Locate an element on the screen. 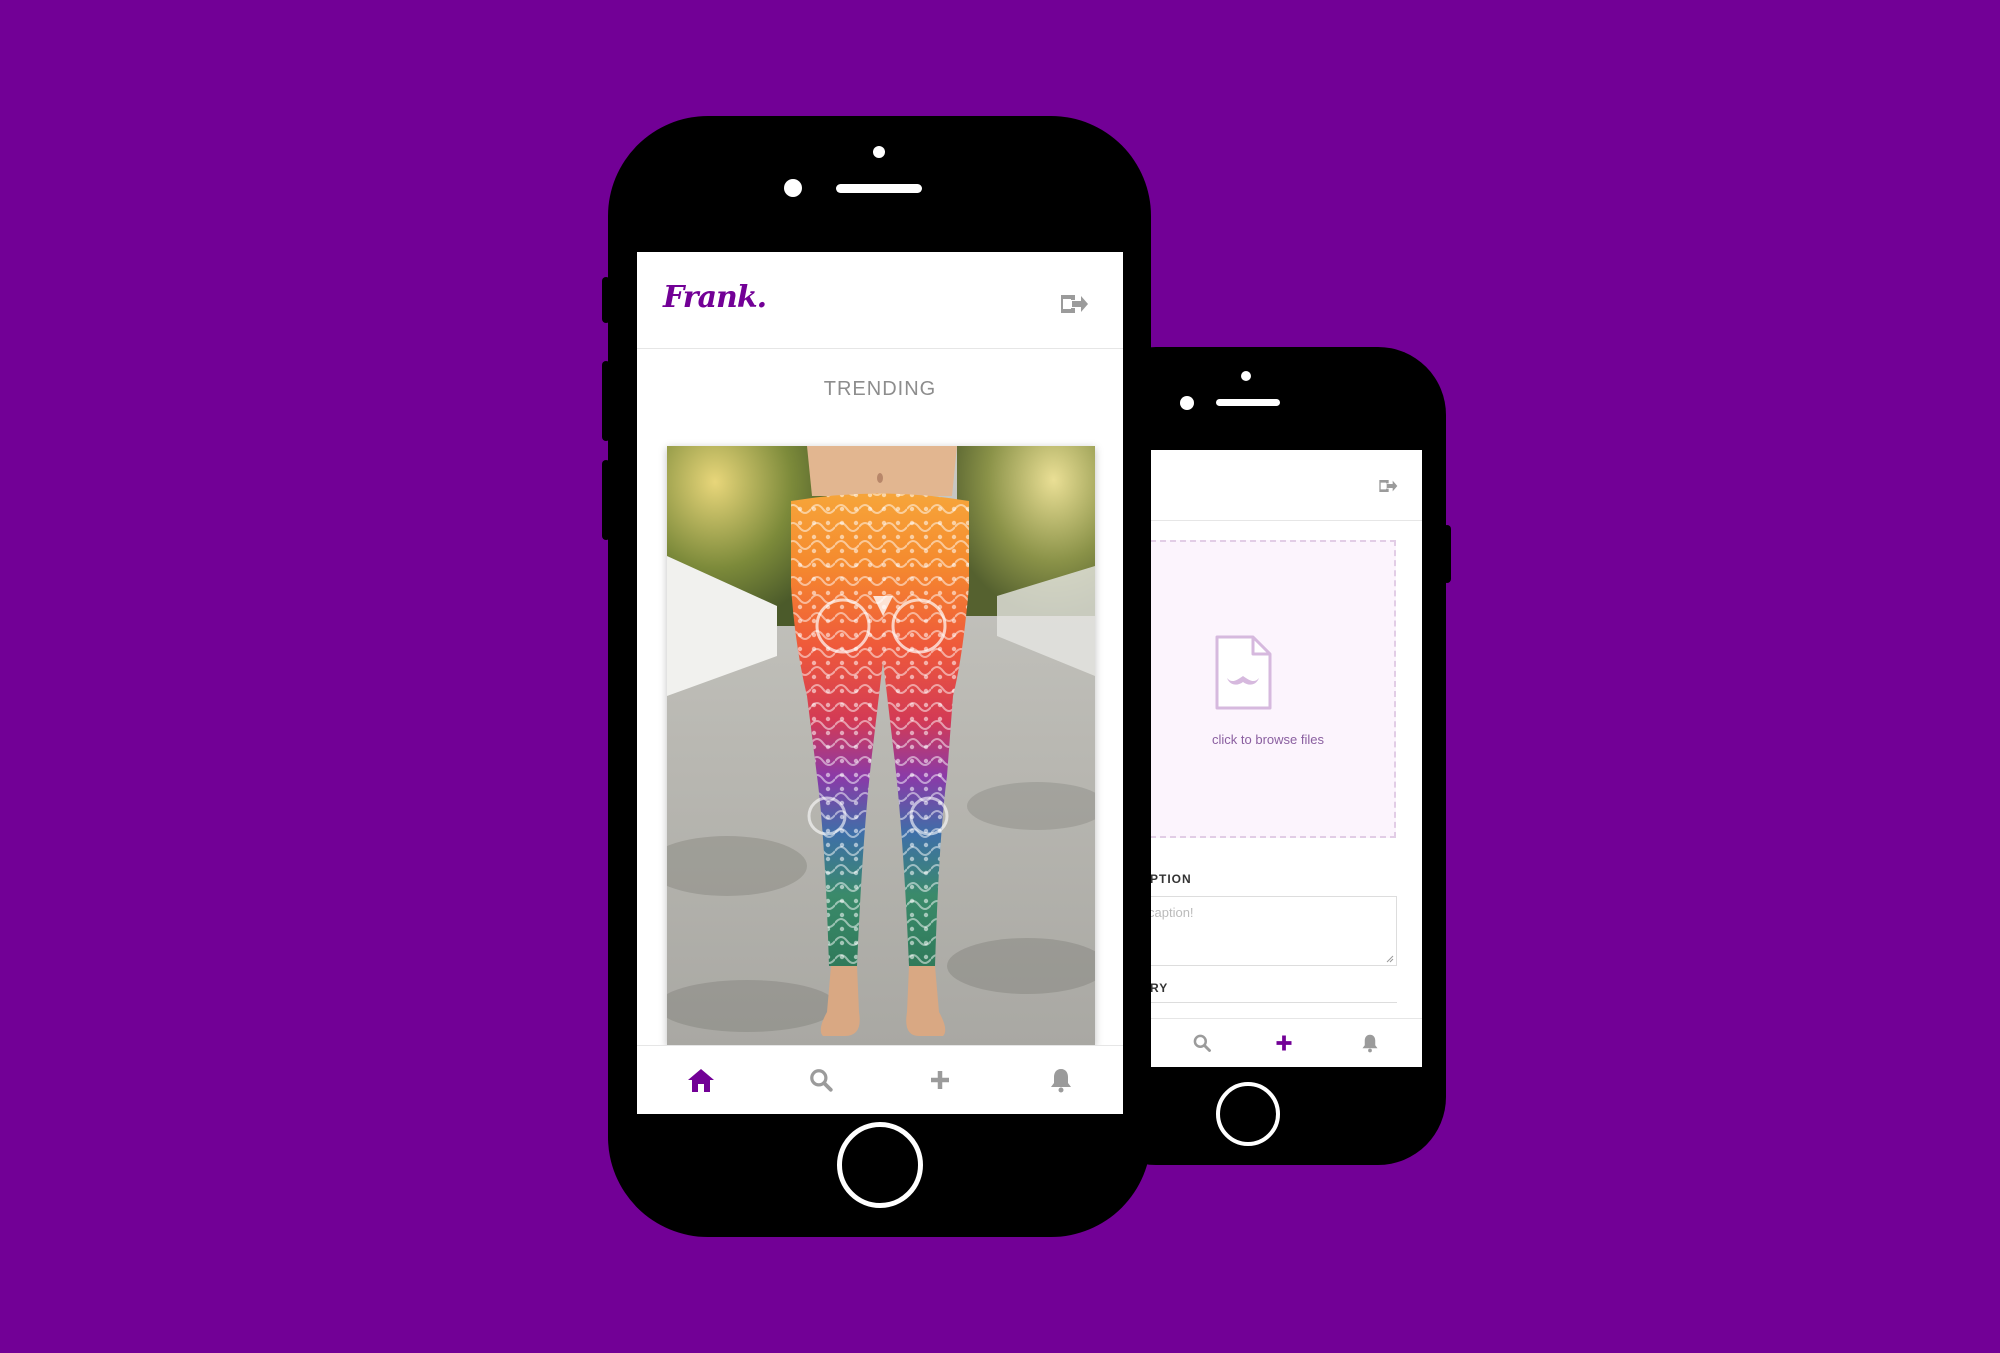 The height and width of the screenshot is (1353, 2000). app-header is located at coordinates (1286, 485).